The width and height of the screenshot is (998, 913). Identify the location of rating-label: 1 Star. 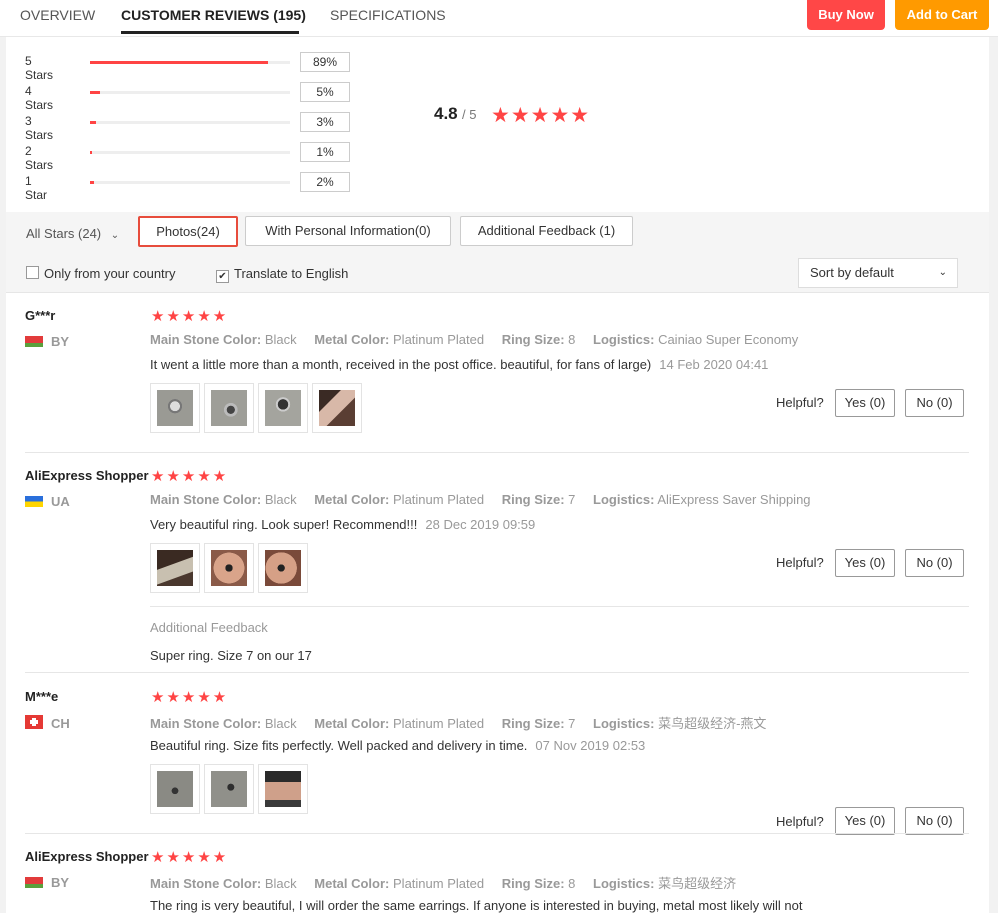
(36, 188).